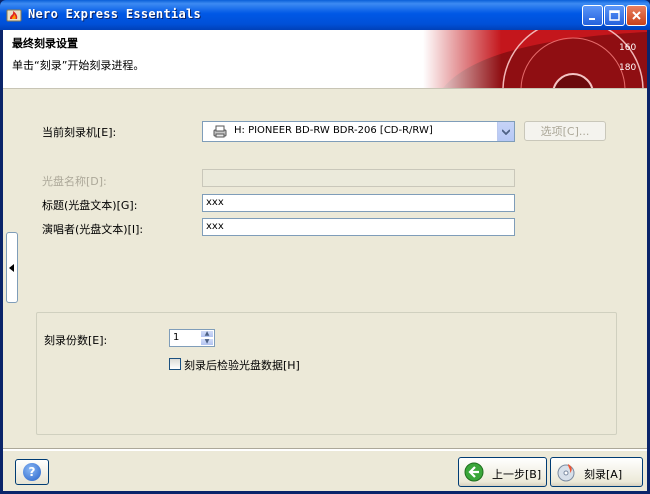  What do you see at coordinates (474, 472) in the screenshot?
I see `green-back-arrow-icon` at bounding box center [474, 472].